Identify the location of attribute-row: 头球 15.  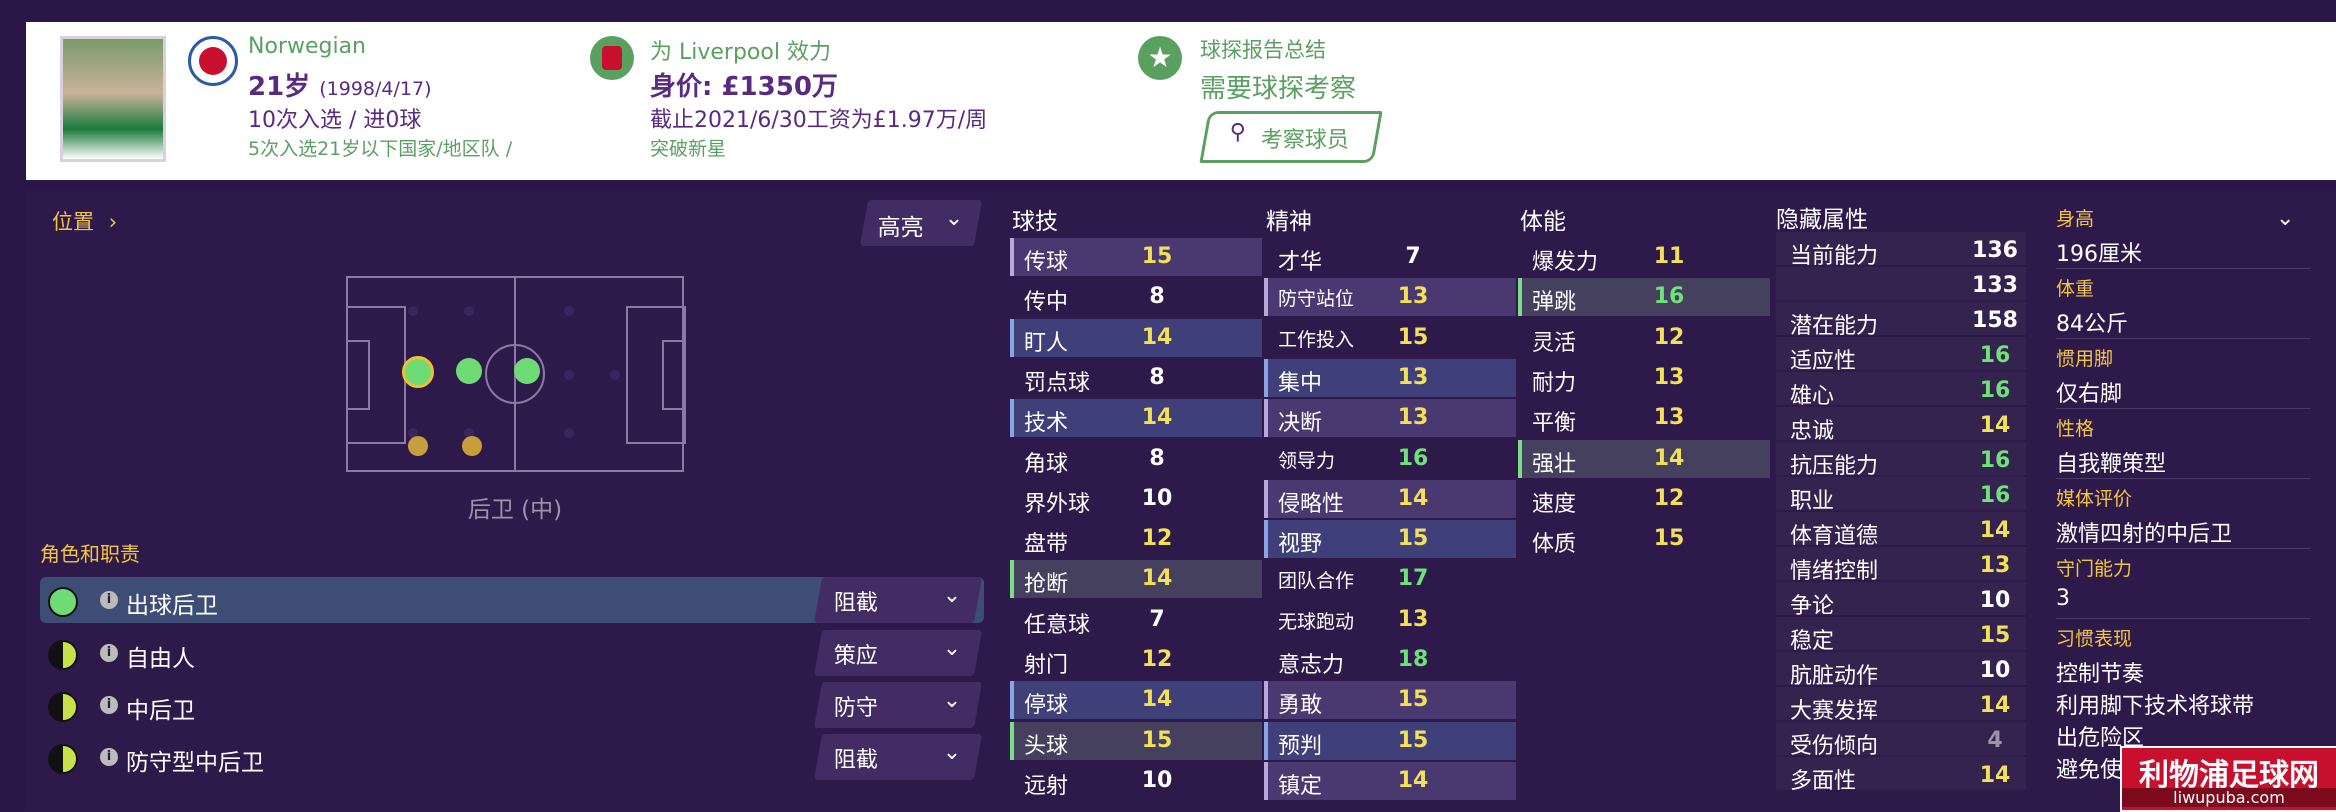
(1136, 740).